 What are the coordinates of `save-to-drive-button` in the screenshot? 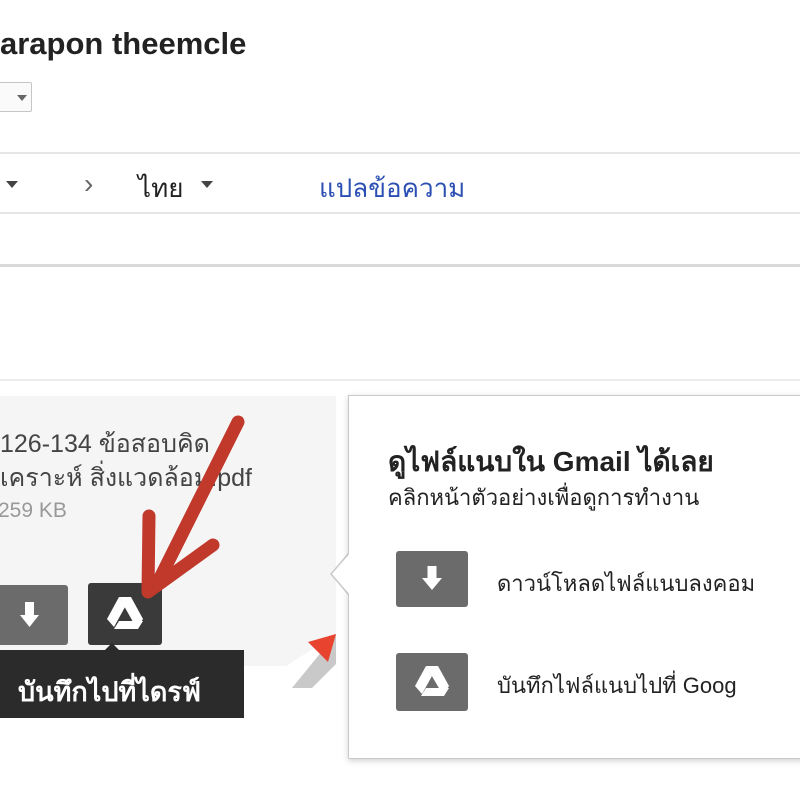 It's located at (125, 614).